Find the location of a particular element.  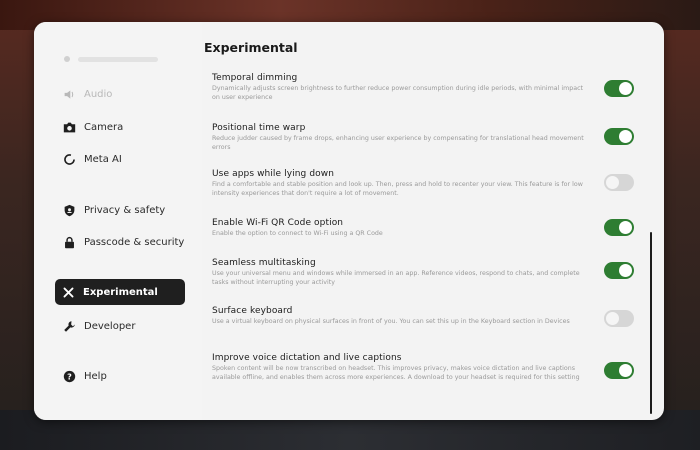

scrollbar is located at coordinates (651, 323).